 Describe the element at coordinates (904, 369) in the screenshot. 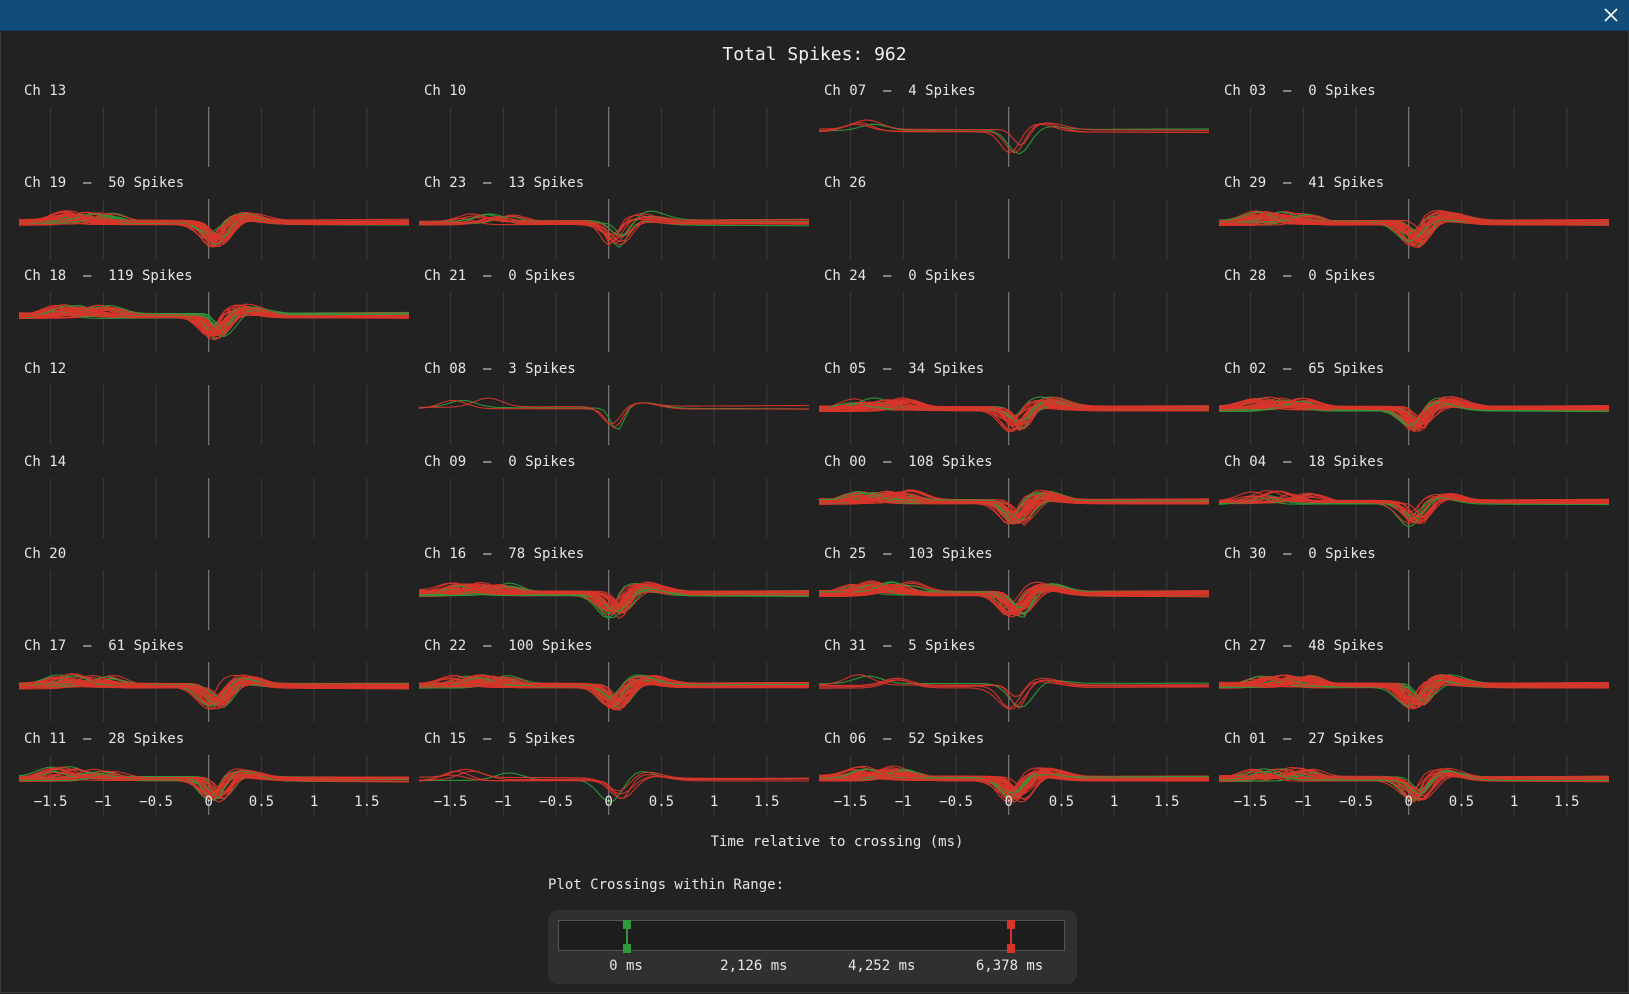

I see `channel-label: Ch 05 – 34 Spikes` at that location.